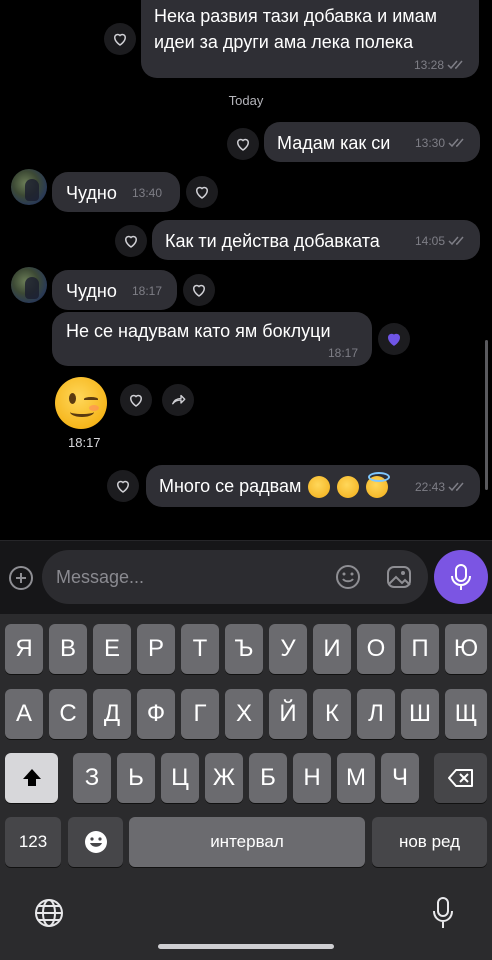  I want to click on key: Ъ, so click(244, 649).